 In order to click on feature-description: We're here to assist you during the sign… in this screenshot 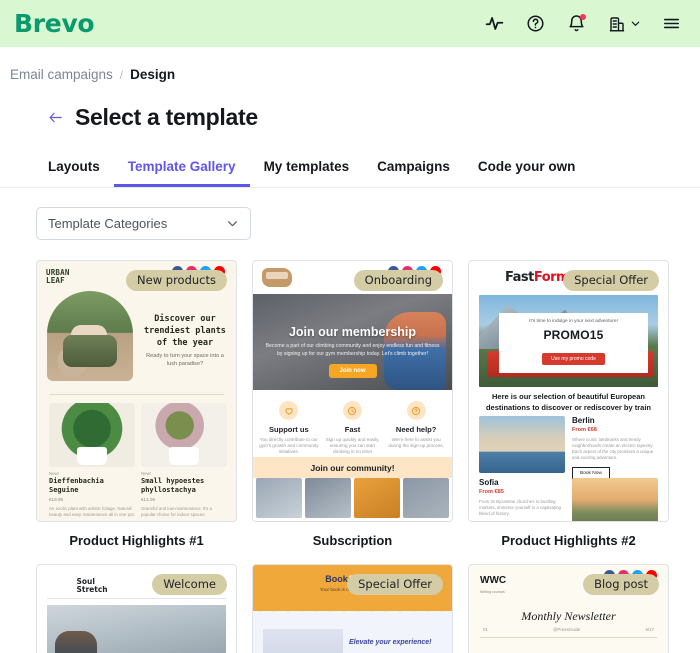, I will do `click(416, 443)`.